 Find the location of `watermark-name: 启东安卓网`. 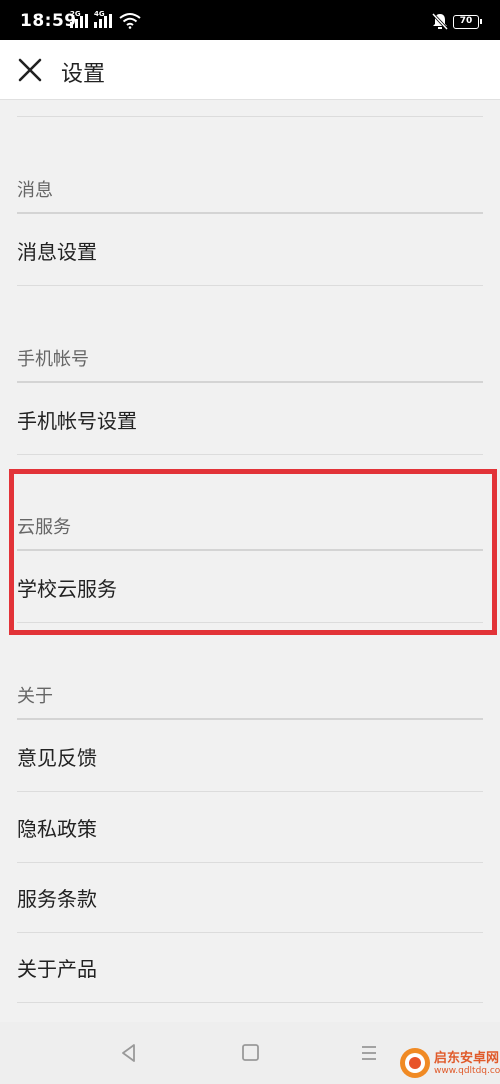

watermark-name: 启东安卓网 is located at coordinates (467, 1058).